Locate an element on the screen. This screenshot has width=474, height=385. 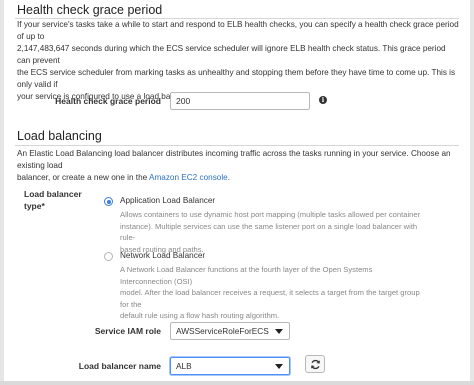
window-frame-right is located at coordinates (472, 192).